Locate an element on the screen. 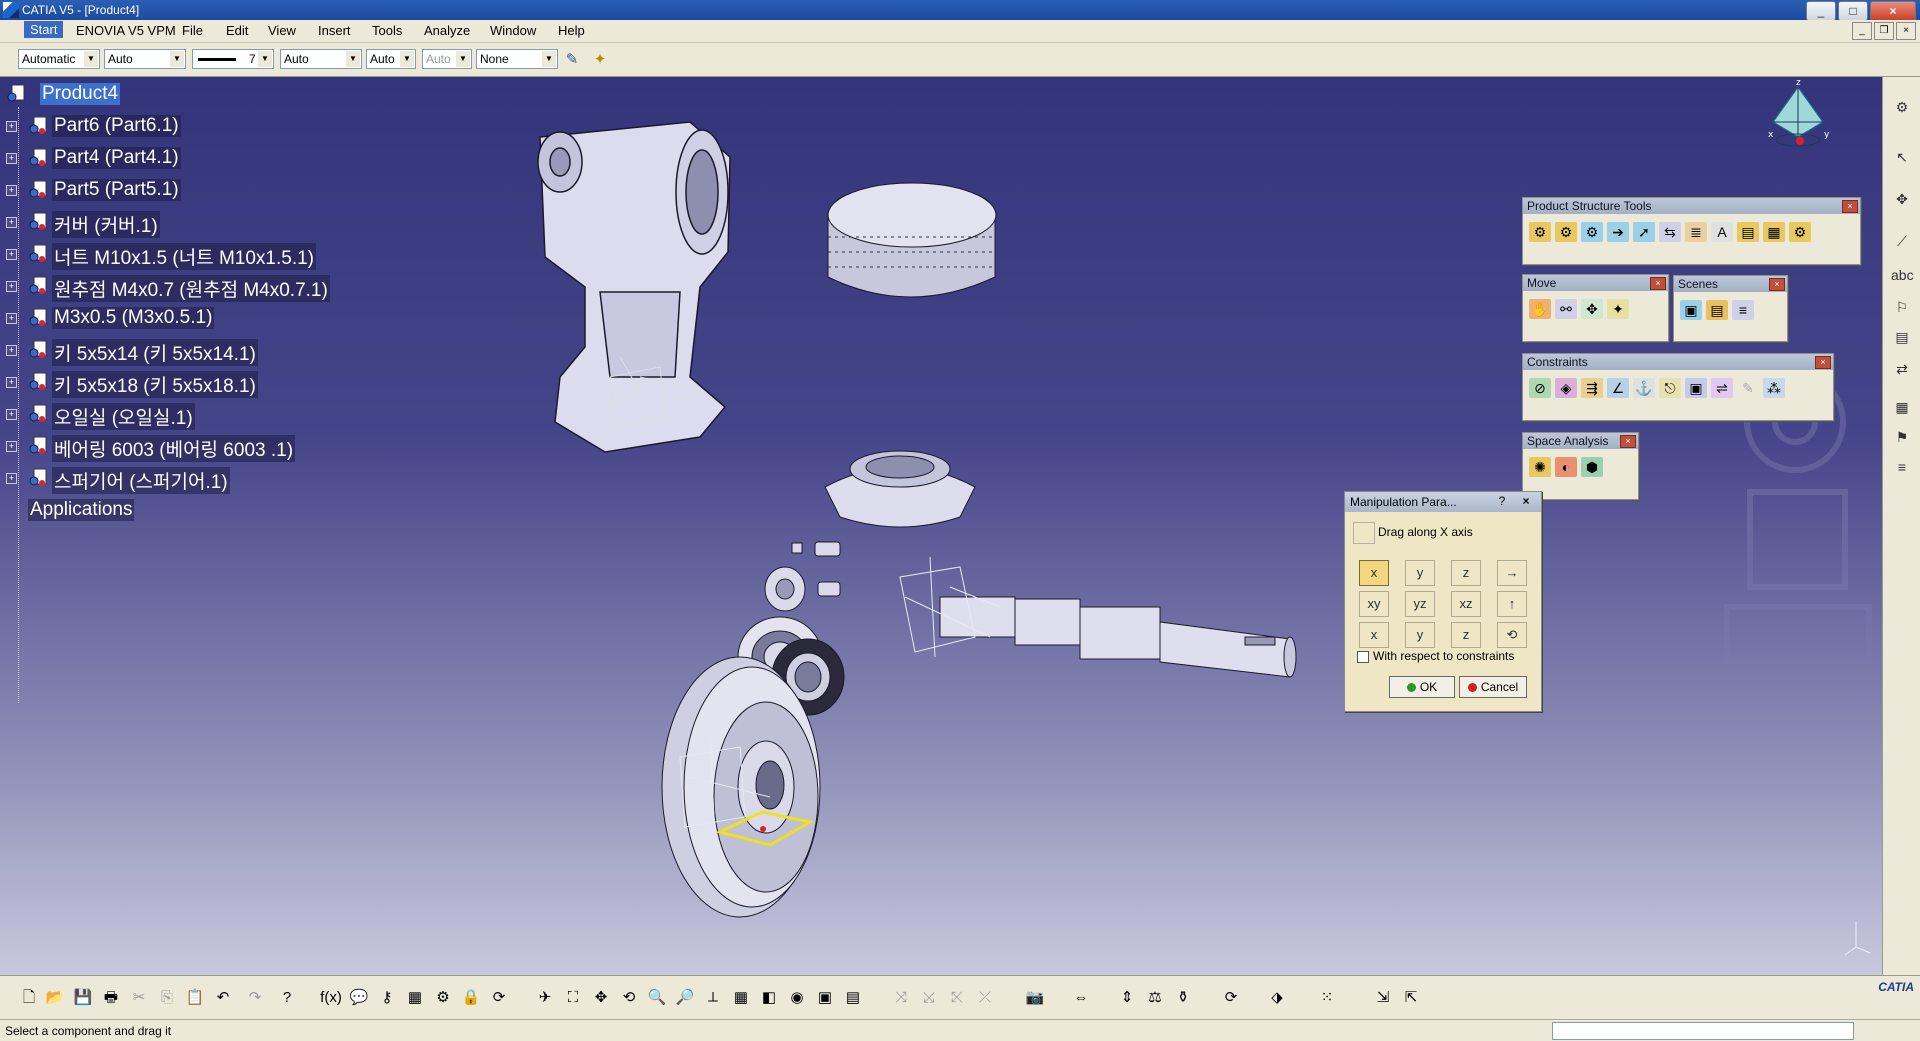 Image resolution: width=1920 pixels, height=1041 pixels. menu-tools: Tools is located at coordinates (387, 30).